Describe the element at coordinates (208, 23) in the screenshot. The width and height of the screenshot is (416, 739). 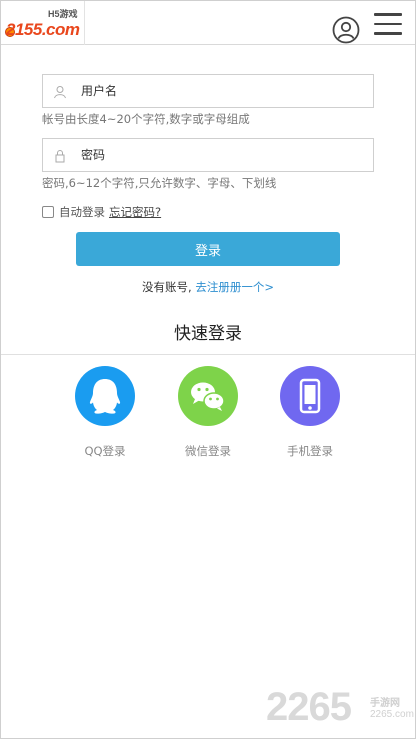
I see `top-header: H5游戏 2155.com` at that location.